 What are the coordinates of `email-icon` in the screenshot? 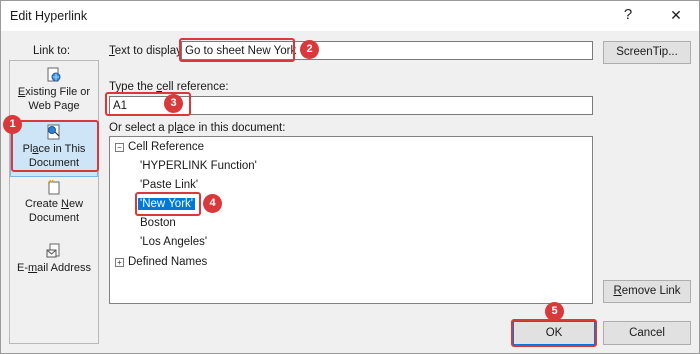 It's located at (53, 250).